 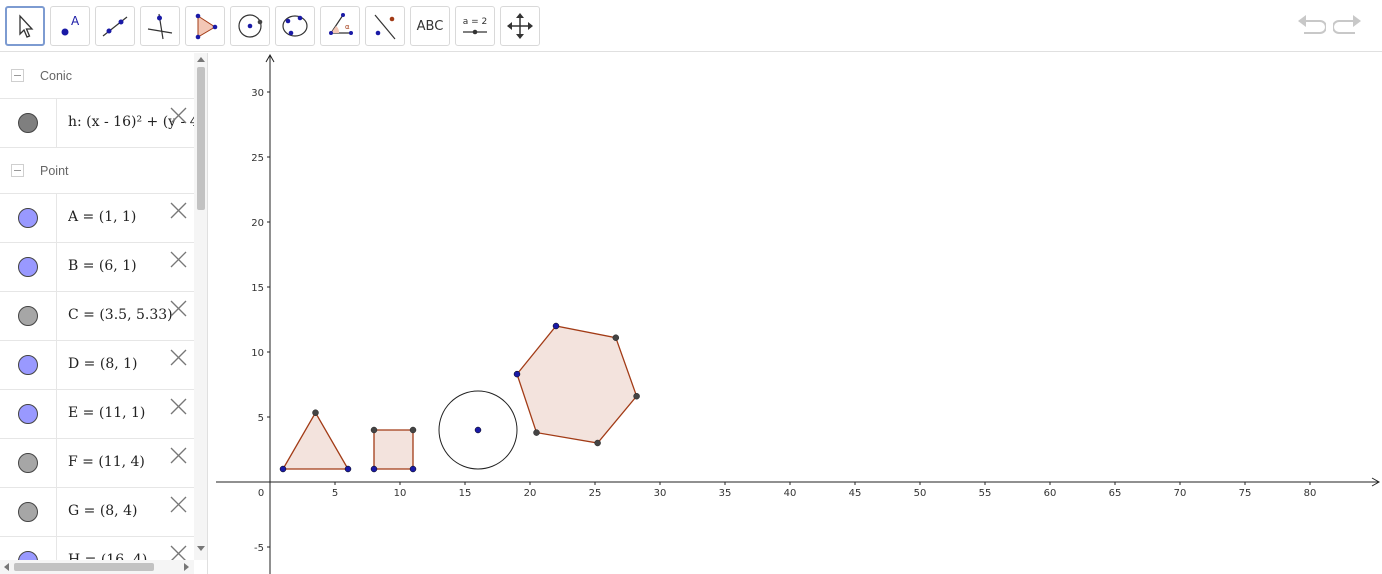 I want to click on algebra-item-point: A = (1, 1), so click(x=97, y=218).